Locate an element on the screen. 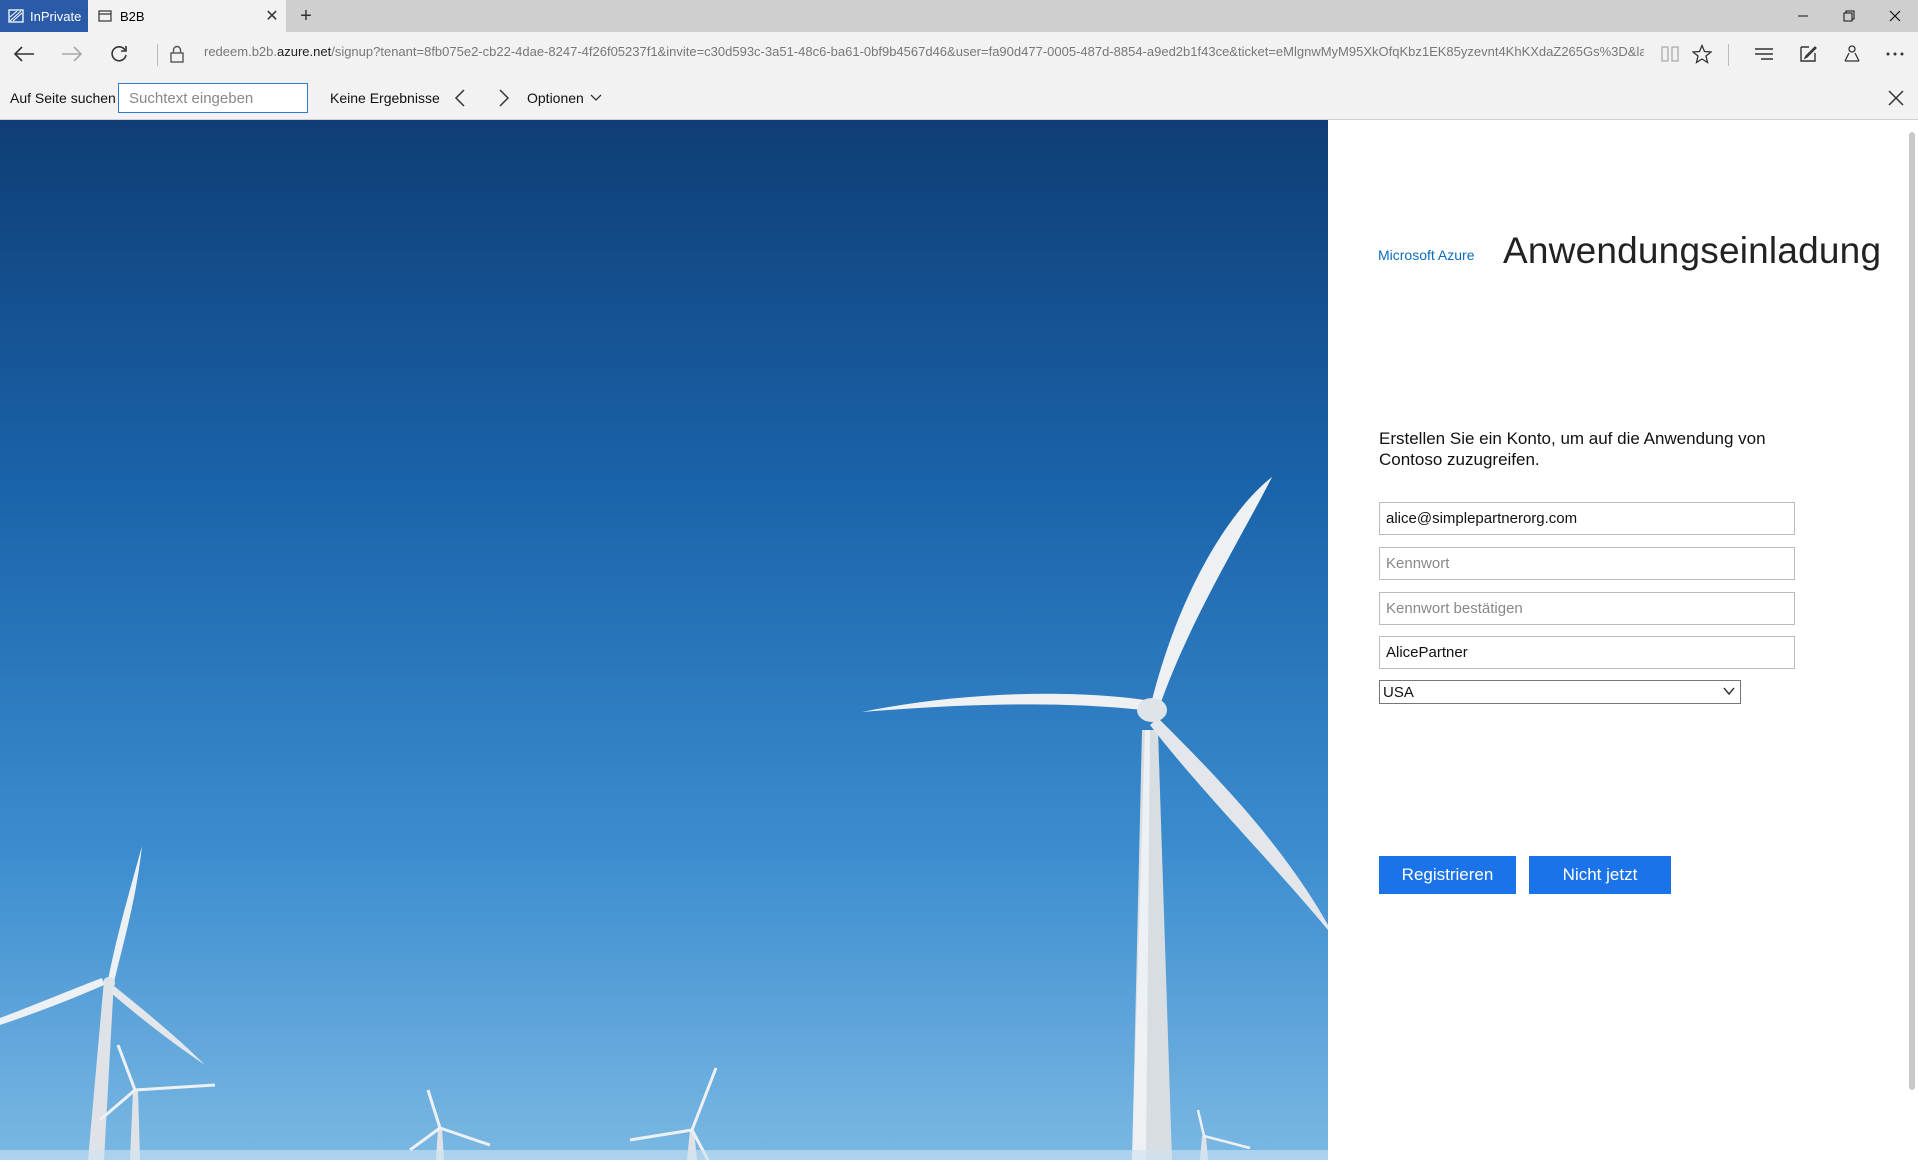  find-options-label: Optionen is located at coordinates (555, 98).